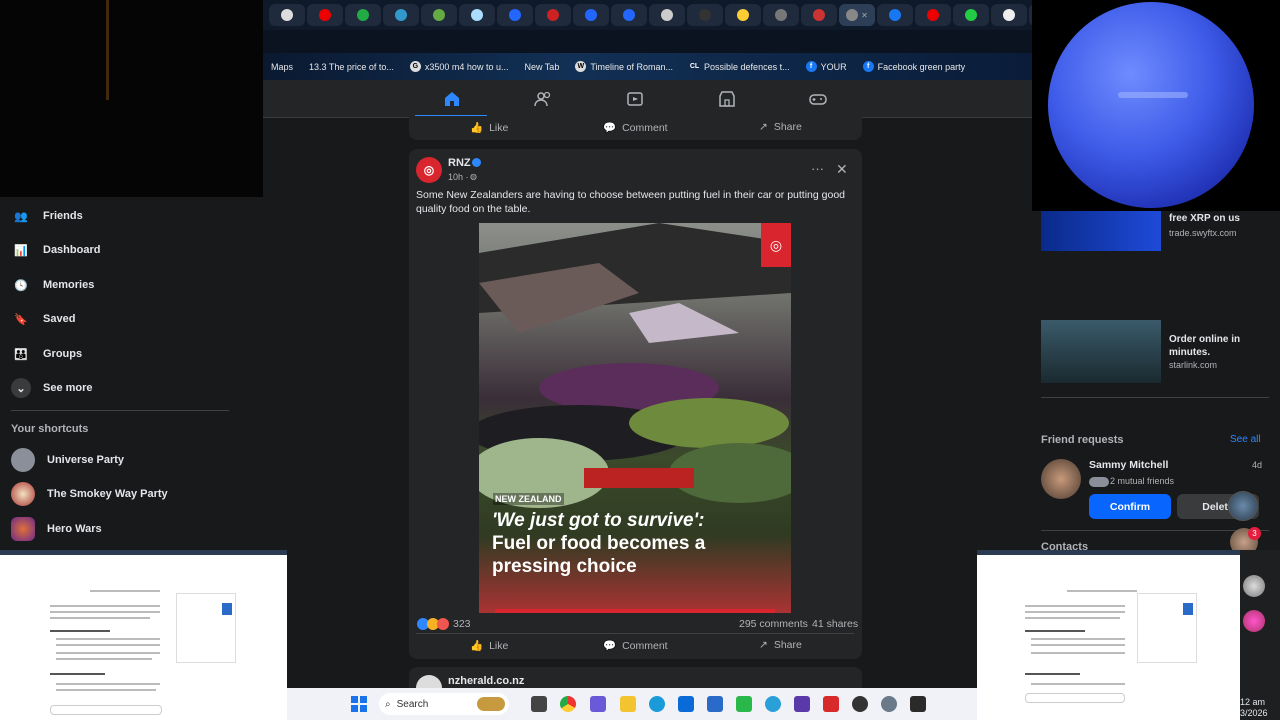 The height and width of the screenshot is (720, 1280). I want to click on shortcut-universe-party: Universe Party, so click(67, 460).